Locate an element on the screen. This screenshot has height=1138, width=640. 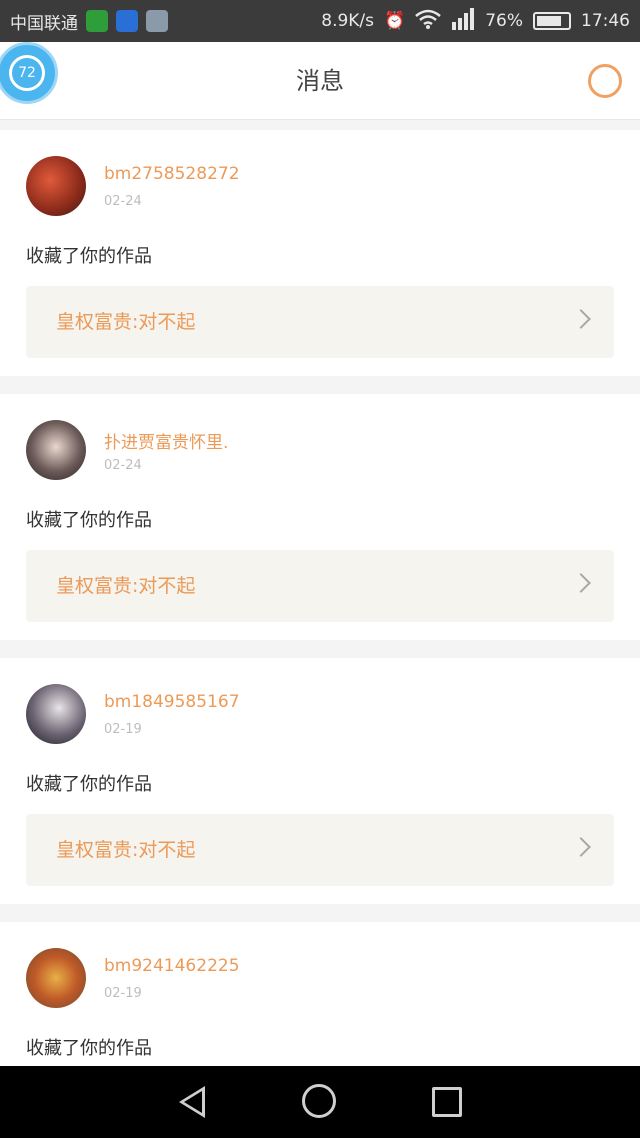
title-bar: 消息 72 is located at coordinates (320, 81).